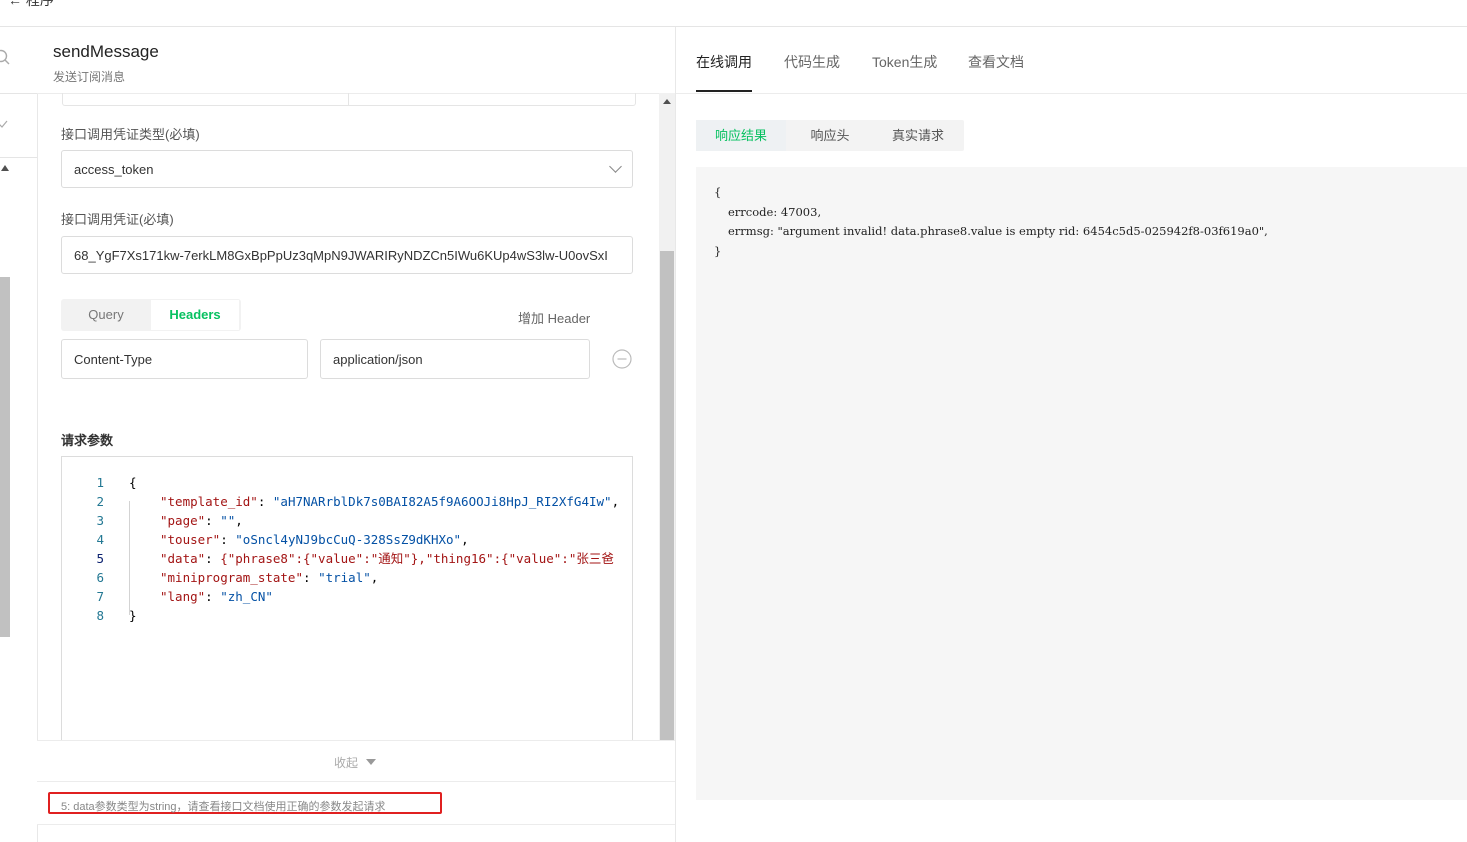 The height and width of the screenshot is (842, 1467). I want to click on code-text: "miniprogram_state": "trial",, so click(269, 577).